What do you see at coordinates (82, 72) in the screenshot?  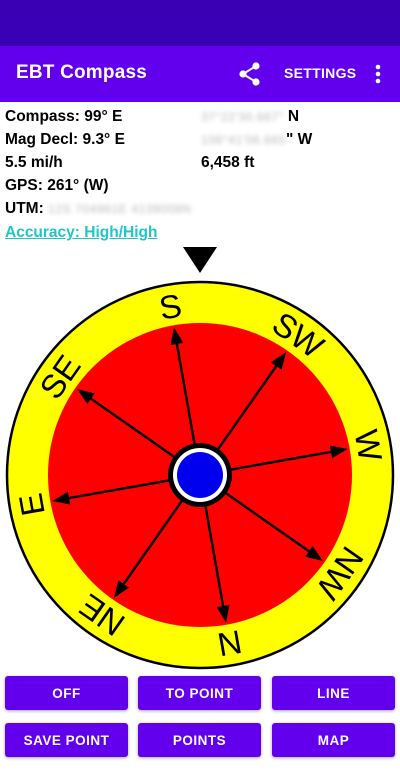 I see `app-title: EBT Compass` at bounding box center [82, 72].